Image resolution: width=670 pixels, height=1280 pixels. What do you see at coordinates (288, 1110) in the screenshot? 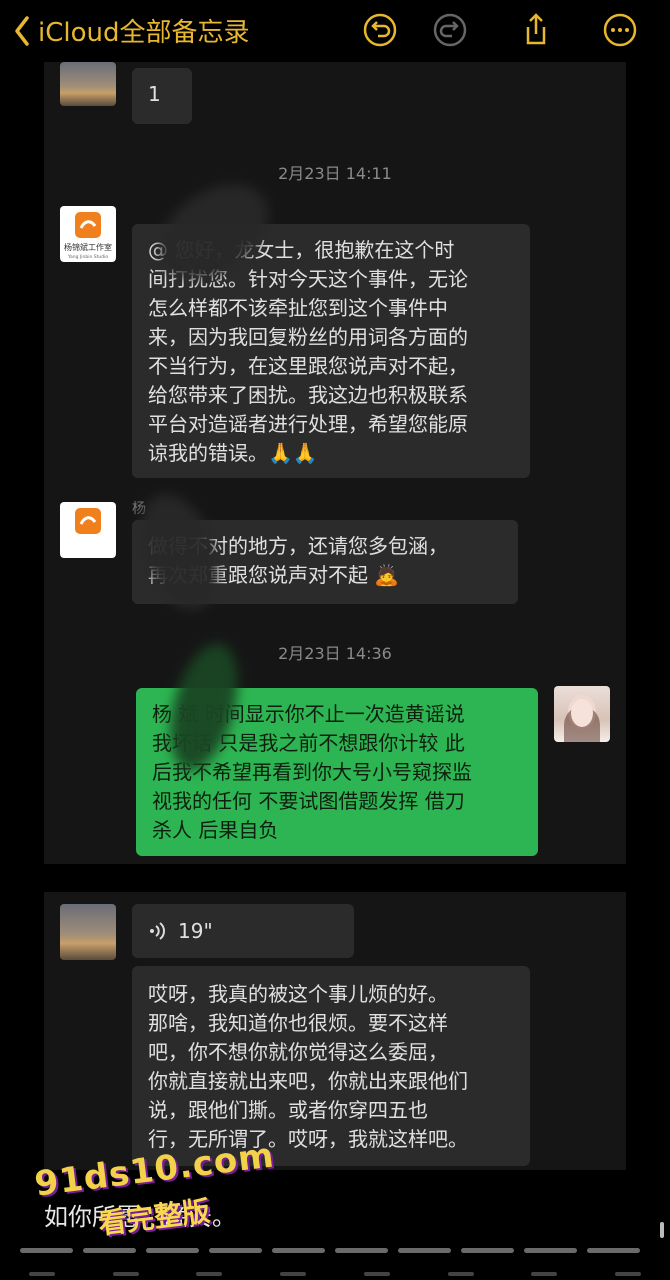
I see `message-line: 说，跟他们撕。或者你穿四五也` at bounding box center [288, 1110].